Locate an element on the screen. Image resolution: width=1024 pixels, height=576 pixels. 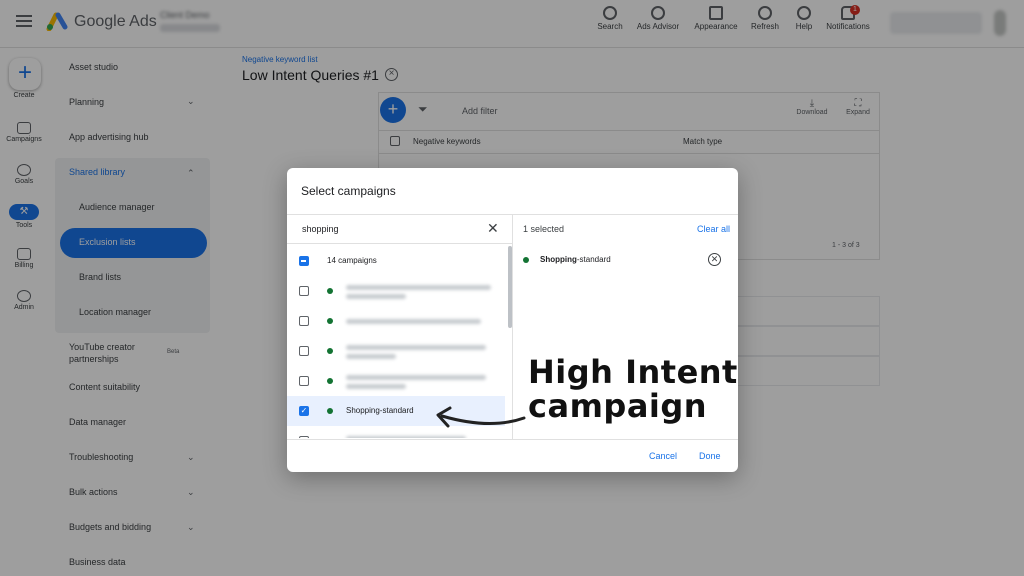
annotation-line-2: campaign is located at coordinates (618, 406).